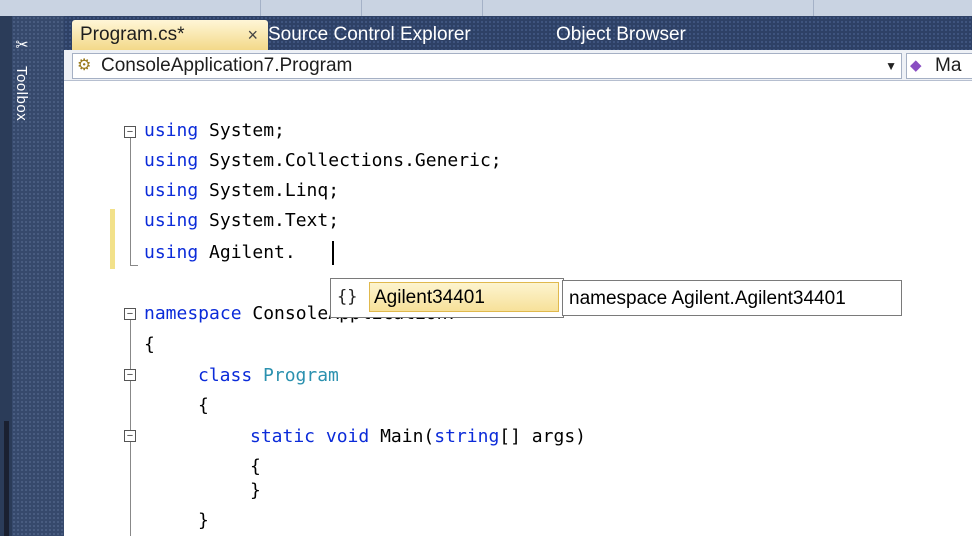  I want to click on type-dropdown: ⚙ ConsoleApplication7.Program ▼, so click(487, 66).